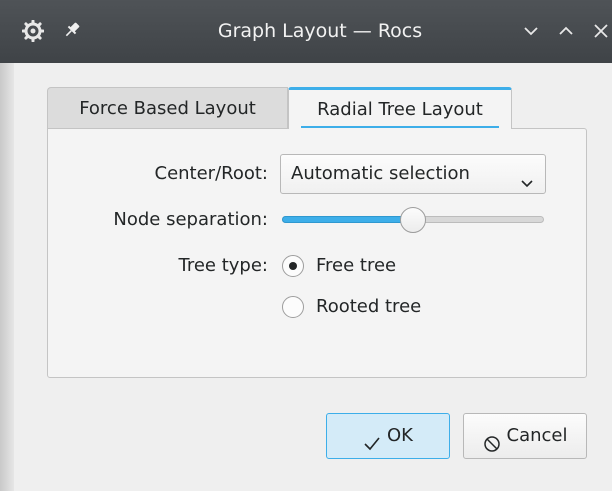  Describe the element at coordinates (531, 31) in the screenshot. I see `minimize-icon` at that location.